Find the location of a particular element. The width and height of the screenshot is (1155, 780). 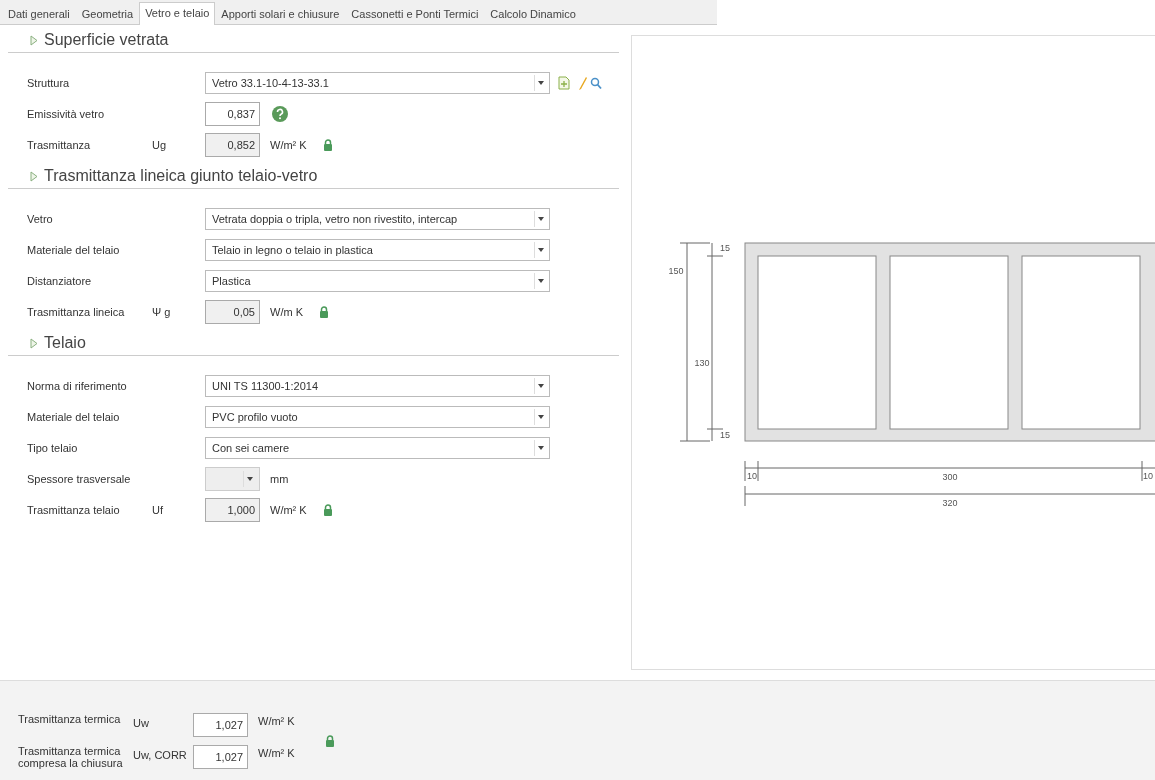

dropdown: Vetrata doppia o tripla, vetro non rivestito, intercap is located at coordinates (377, 219).